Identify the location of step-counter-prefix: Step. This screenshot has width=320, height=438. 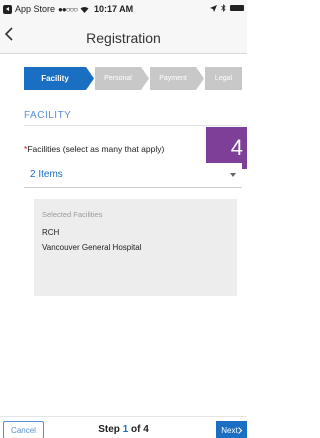
(110, 429).